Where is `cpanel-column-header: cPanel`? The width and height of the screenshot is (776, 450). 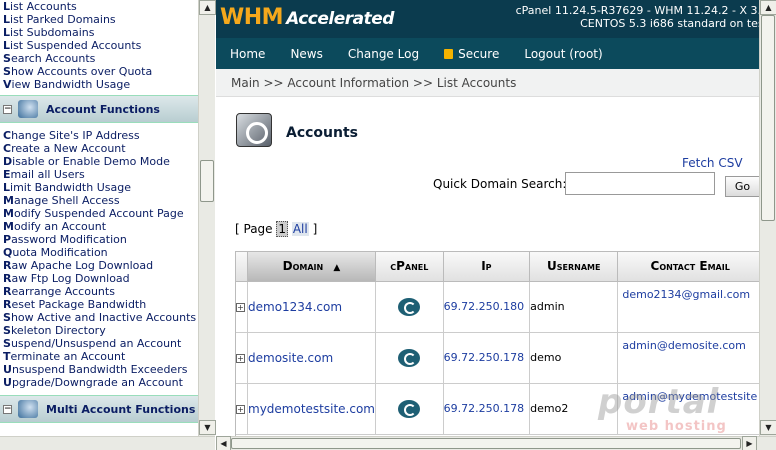 cpanel-column-header: cPanel is located at coordinates (409, 267).